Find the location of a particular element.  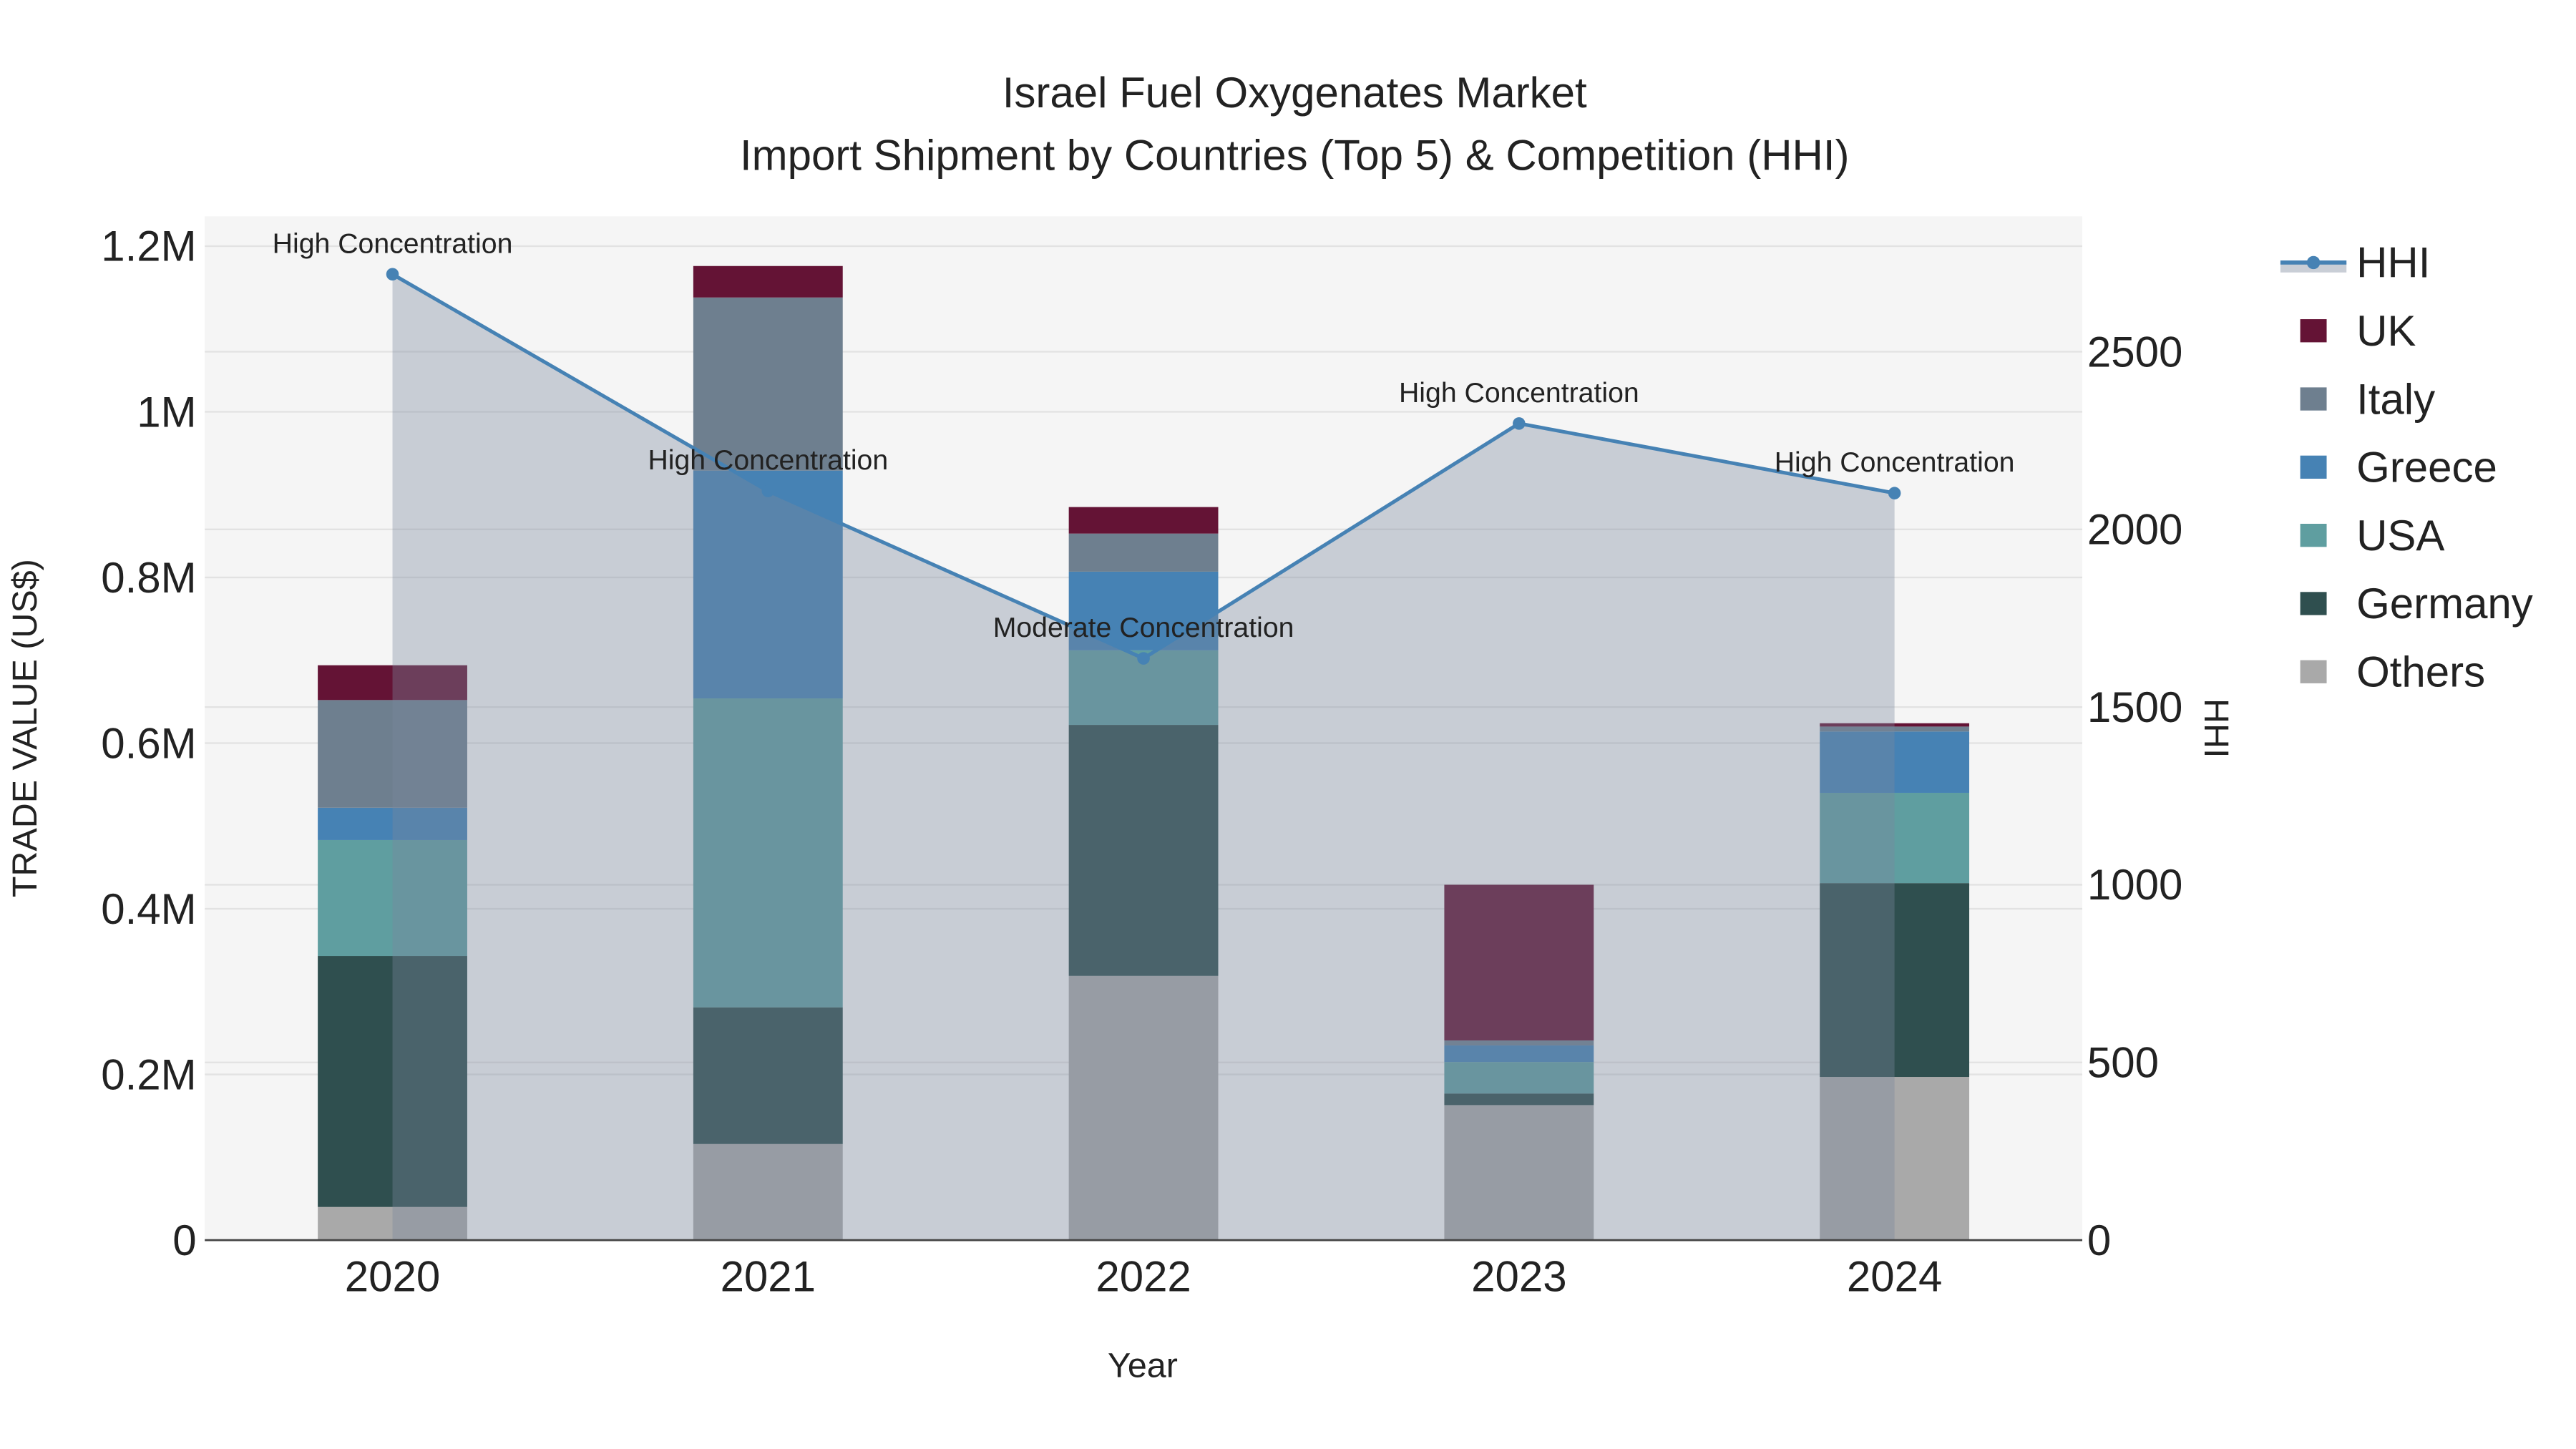

y2-tick-label: 0 is located at coordinates (2099, 1240).